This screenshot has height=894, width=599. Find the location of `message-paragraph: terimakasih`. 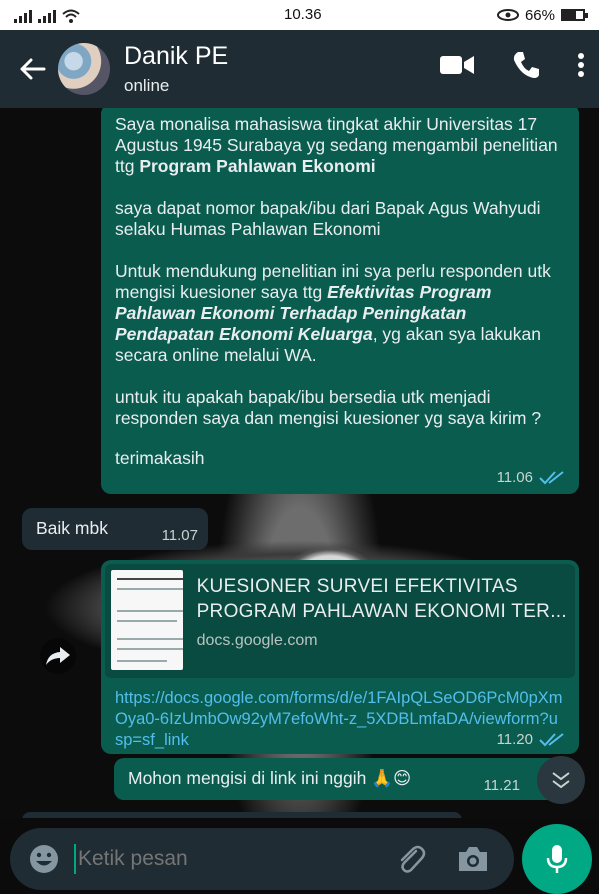

message-paragraph: terimakasih is located at coordinates (160, 458).